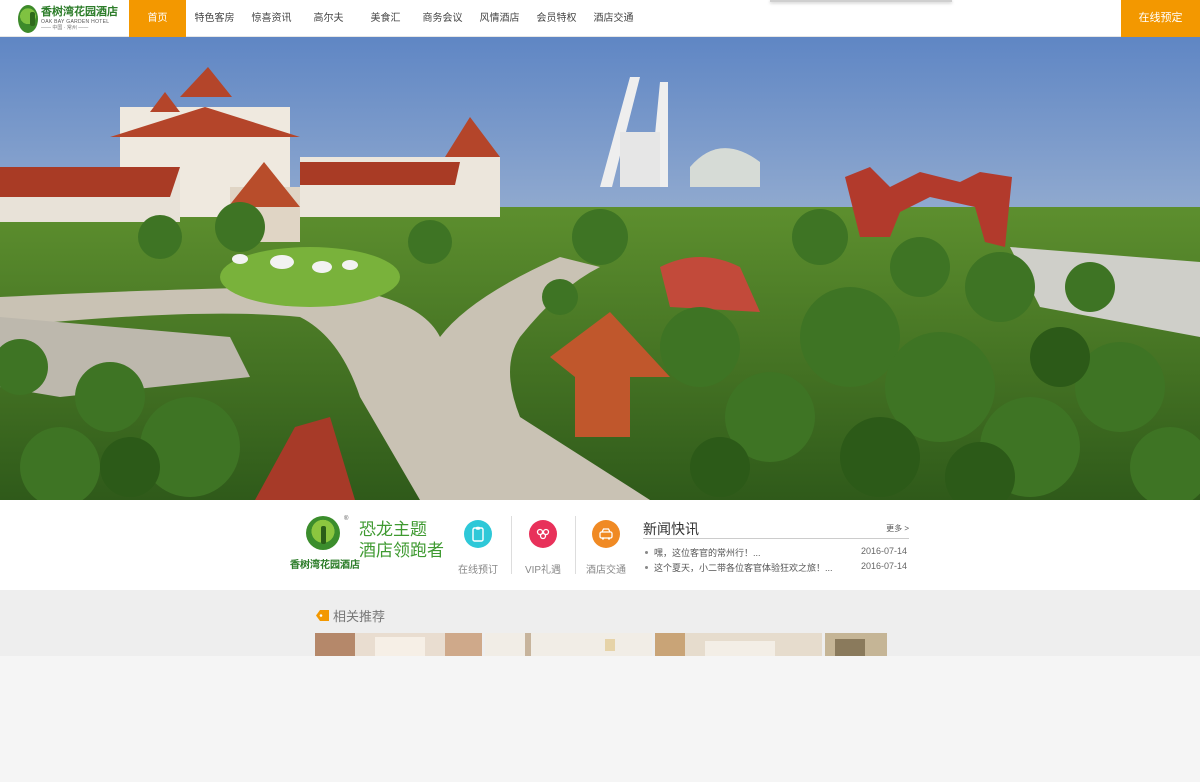 This screenshot has width=1200, height=782. I want to click on nav-item-member: 会员特权, so click(556, 18).